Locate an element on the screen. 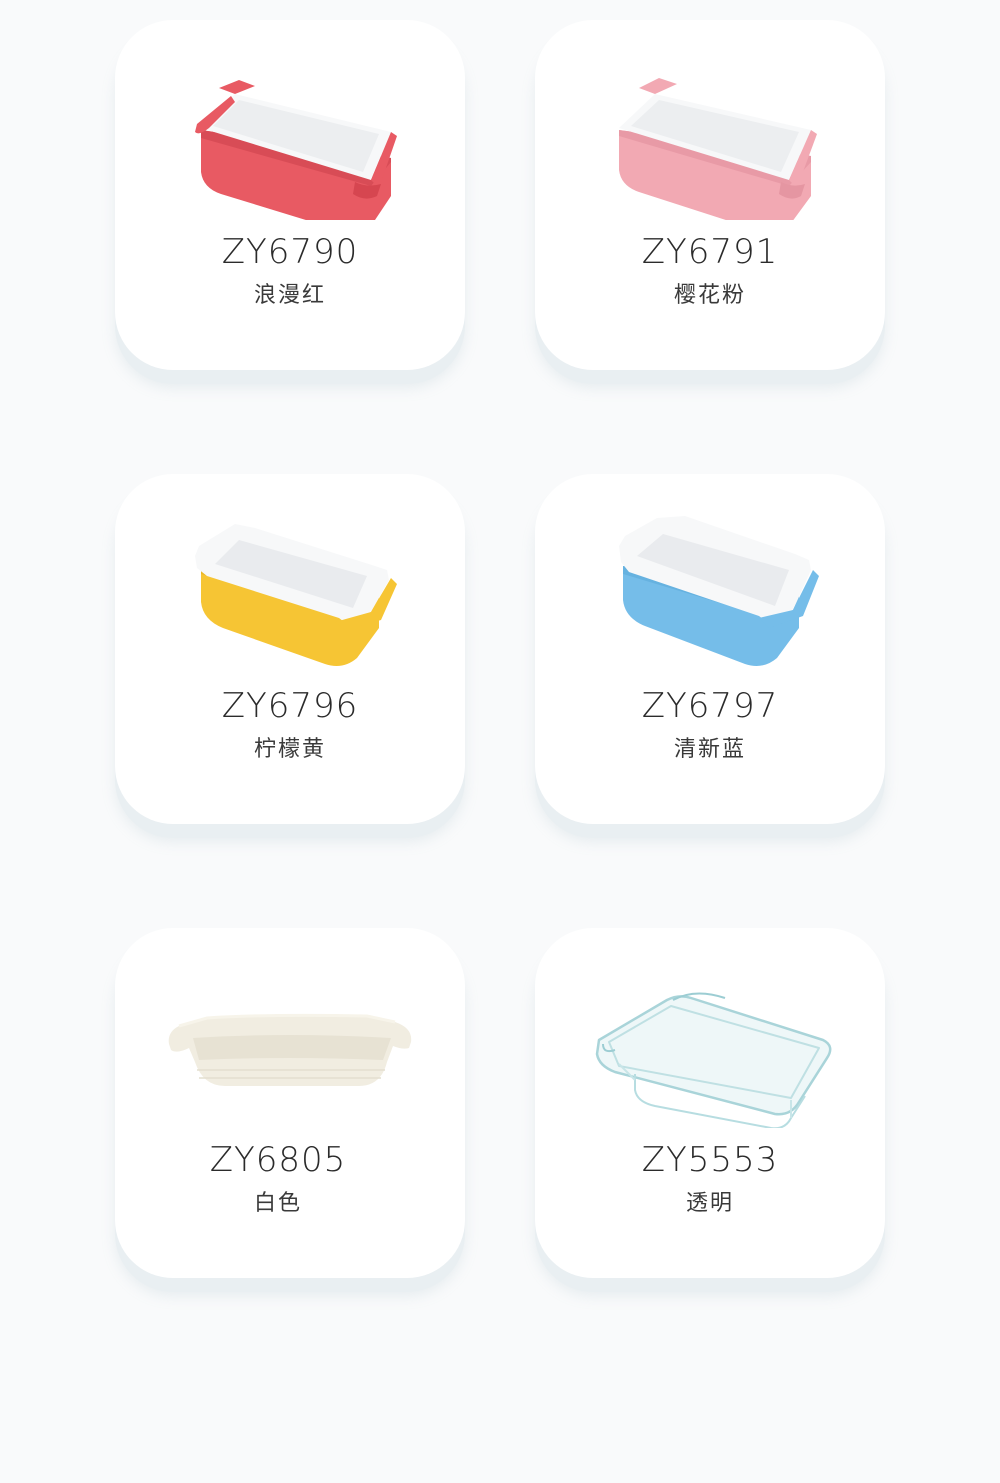 The width and height of the screenshot is (1000, 1483). product-model: ZY6796 is located at coordinates (290, 706).